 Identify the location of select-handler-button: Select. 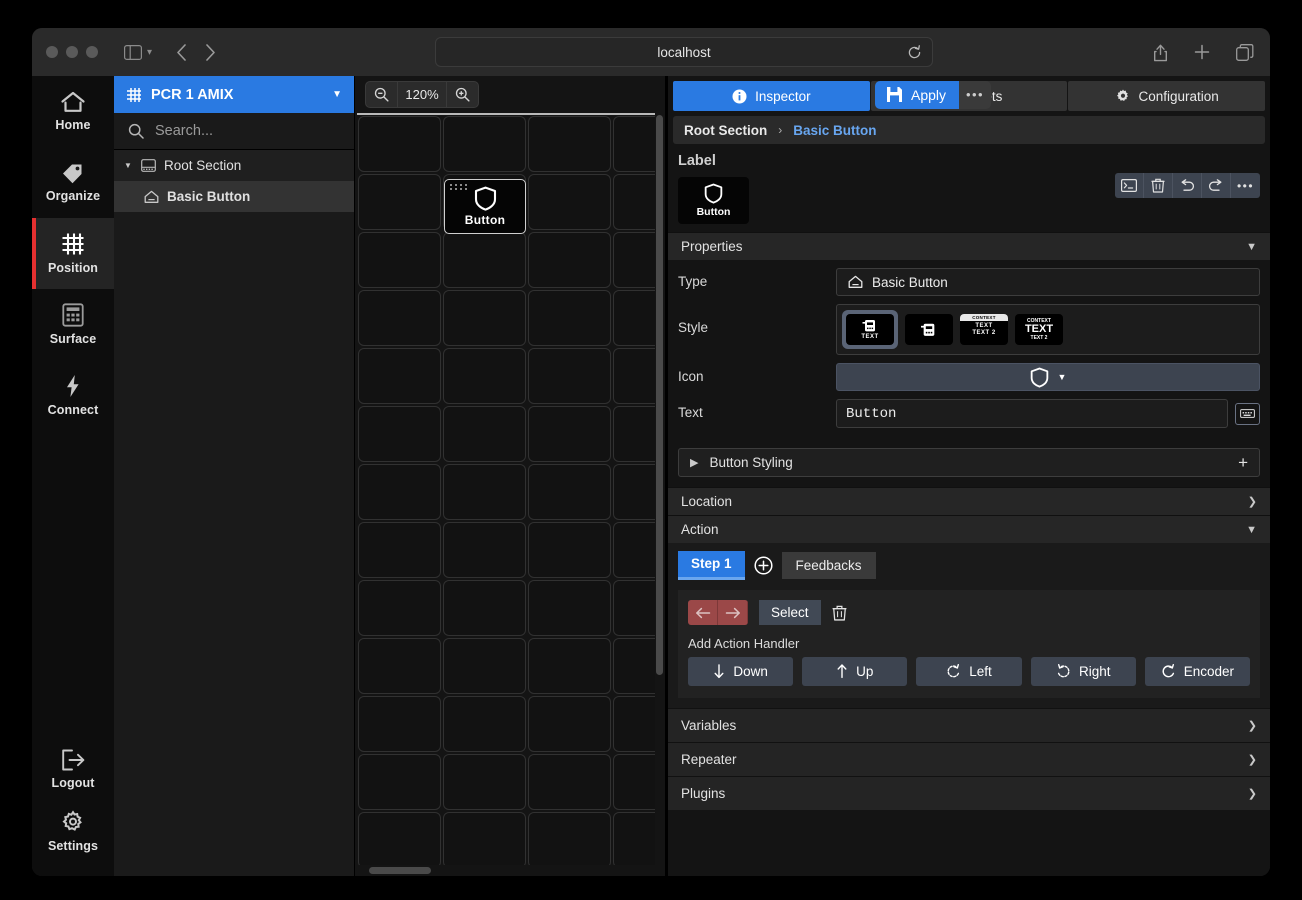
(790, 612).